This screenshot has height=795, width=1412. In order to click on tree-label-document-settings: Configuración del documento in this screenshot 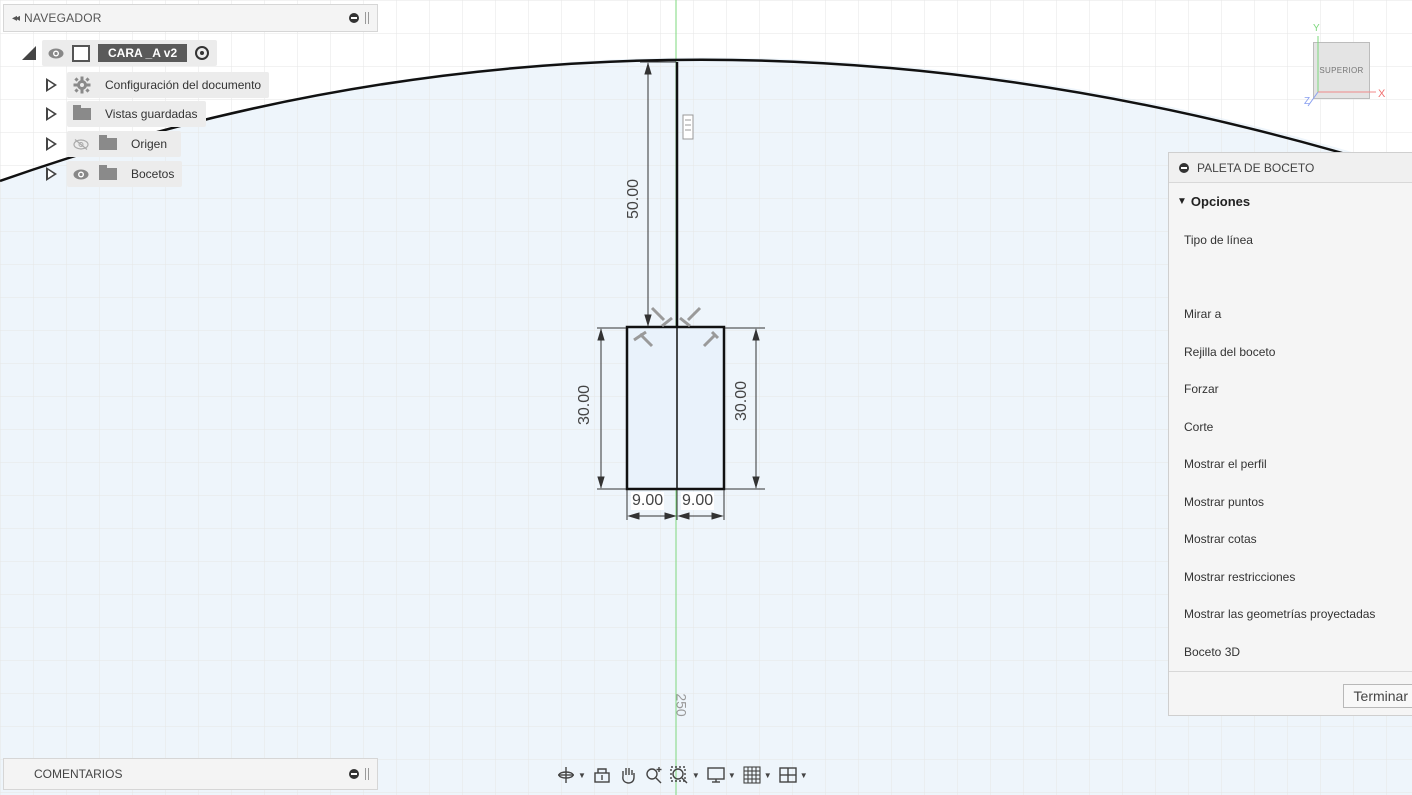, I will do `click(183, 85)`.